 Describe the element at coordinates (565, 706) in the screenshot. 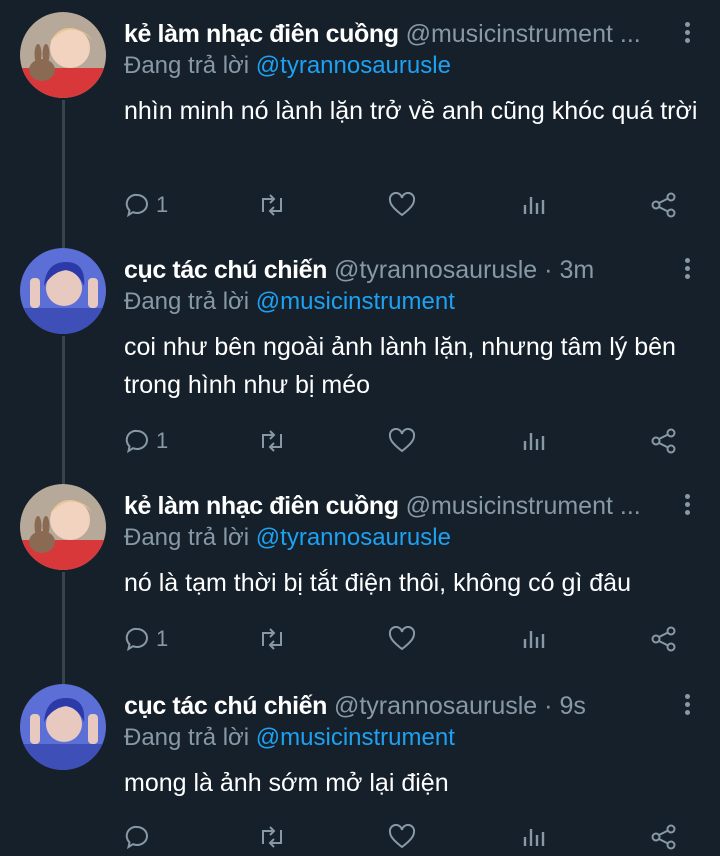

I see `timestamp: · 9s` at that location.